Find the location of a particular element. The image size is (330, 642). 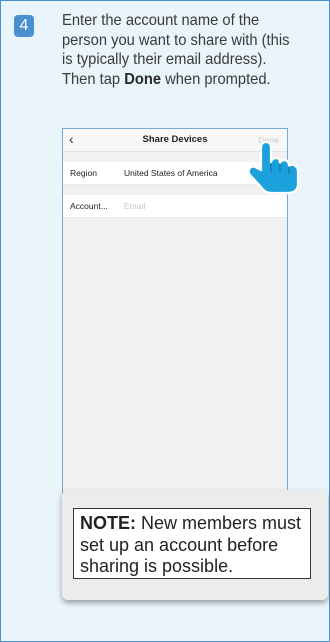

instruction-line: Then tap Done when prompted. is located at coordinates (182, 80).